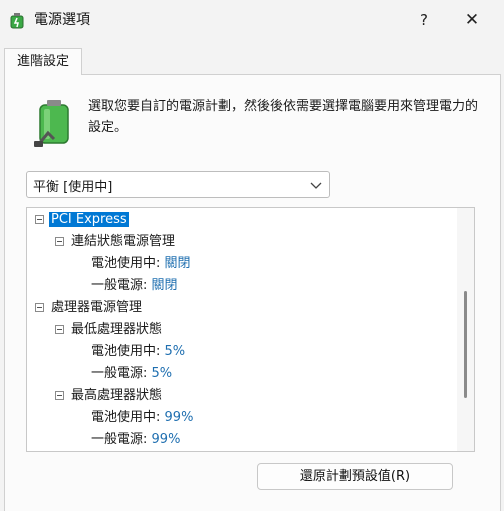 This screenshot has width=504, height=511. I want to click on restore-plan-defaults-button: 還原計劃預設值(R), so click(355, 476).